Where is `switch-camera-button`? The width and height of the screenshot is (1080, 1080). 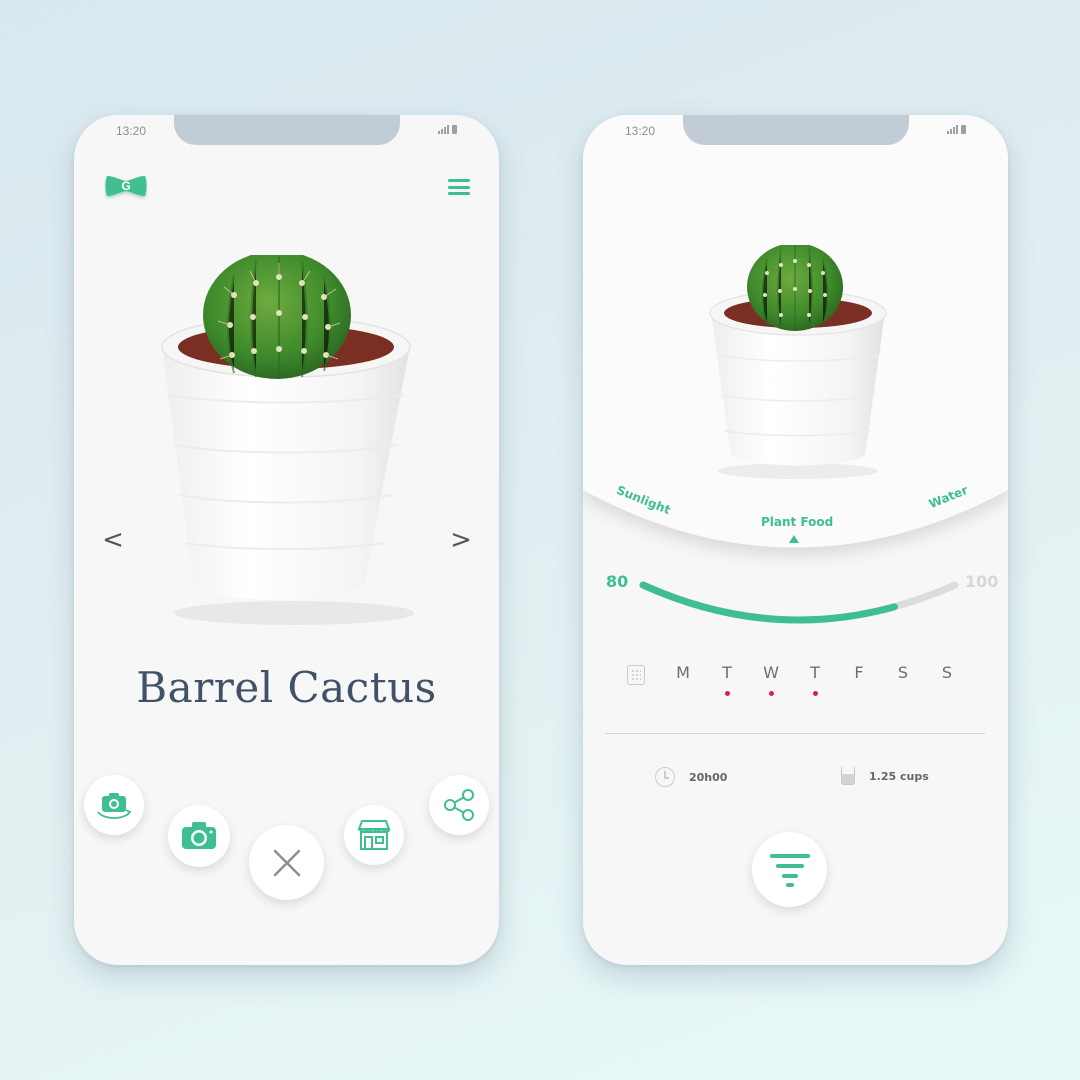
switch-camera-button is located at coordinates (114, 805).